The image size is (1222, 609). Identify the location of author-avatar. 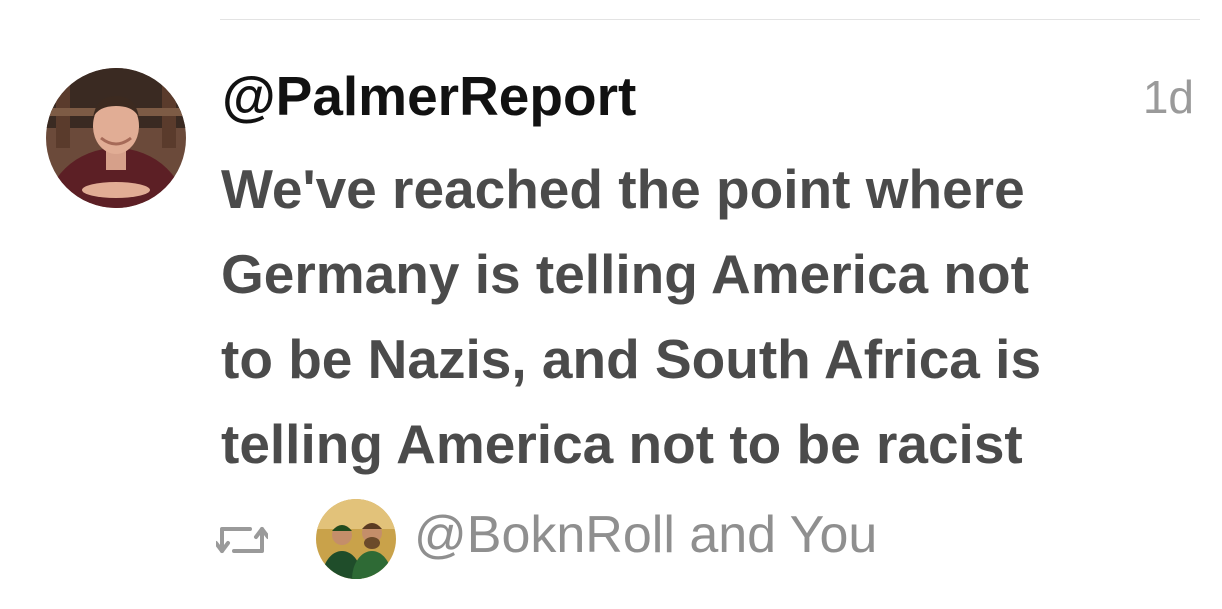
(116, 138).